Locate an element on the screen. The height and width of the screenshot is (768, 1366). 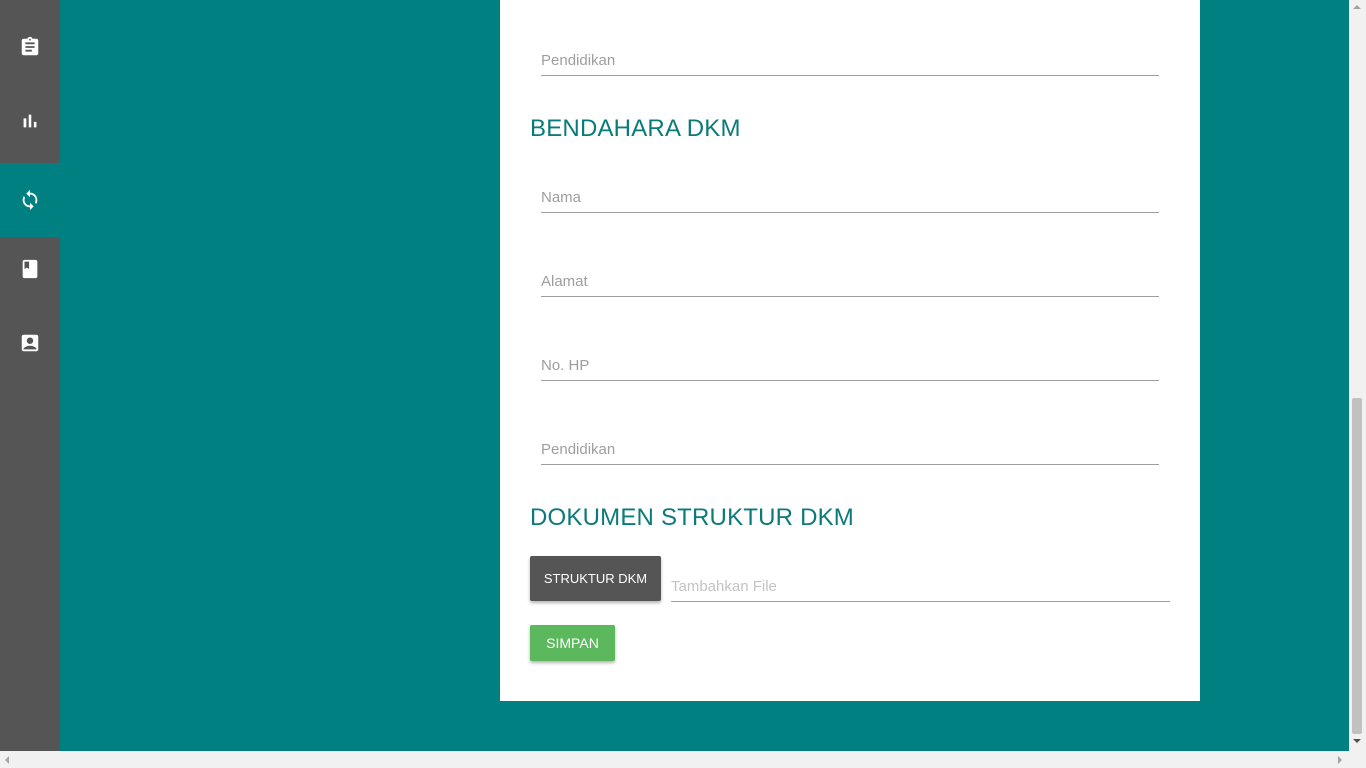
save-button: SIMPAN is located at coordinates (572, 643).